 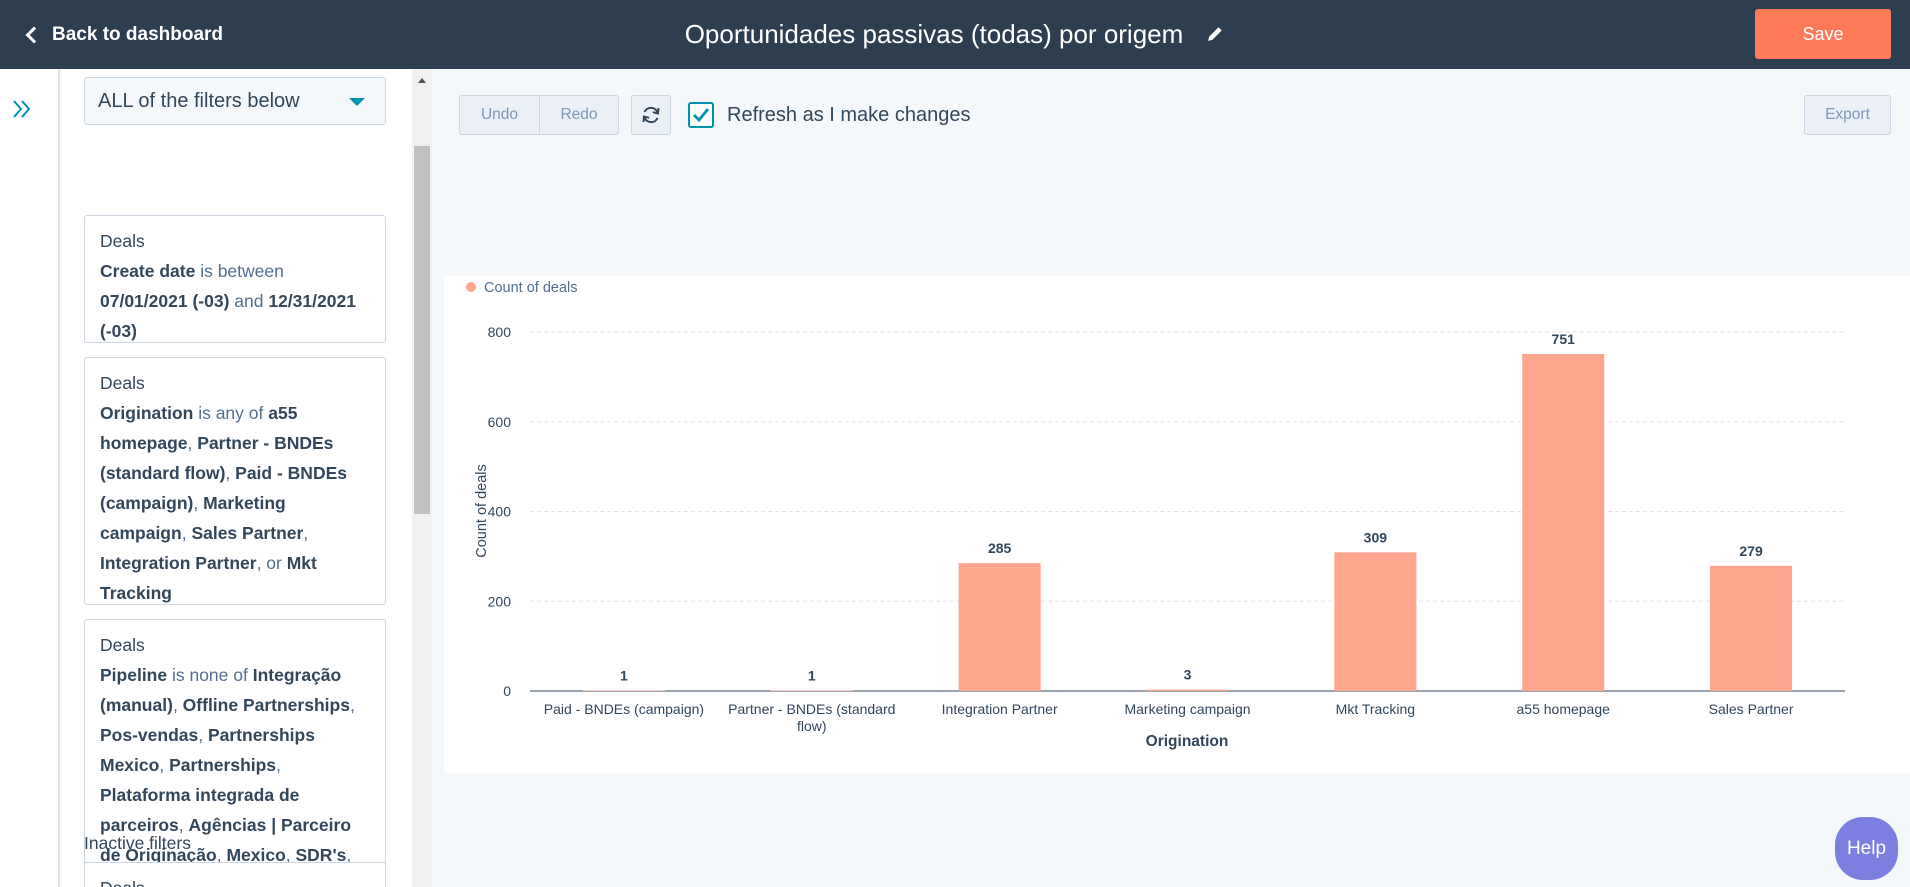 I want to click on undo-redo-group: Undo Redo, so click(x=539, y=115).